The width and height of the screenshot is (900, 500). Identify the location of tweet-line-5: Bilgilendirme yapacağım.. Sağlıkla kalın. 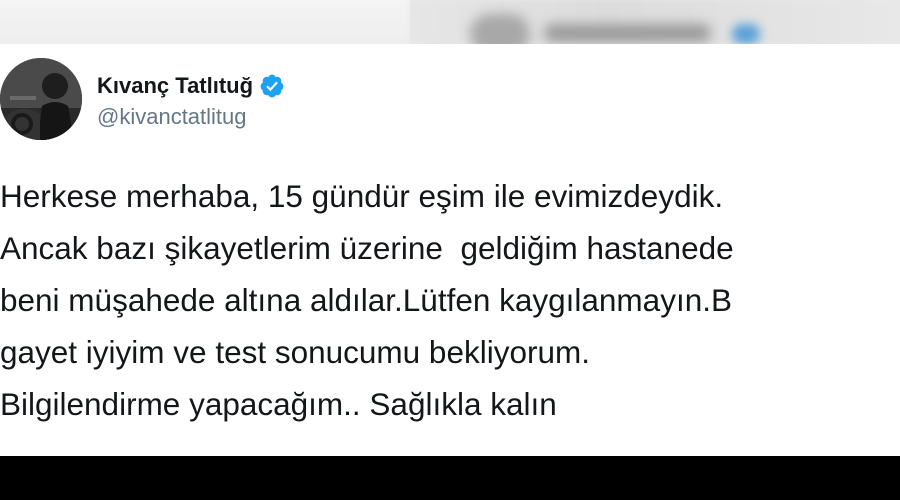
(278, 404).